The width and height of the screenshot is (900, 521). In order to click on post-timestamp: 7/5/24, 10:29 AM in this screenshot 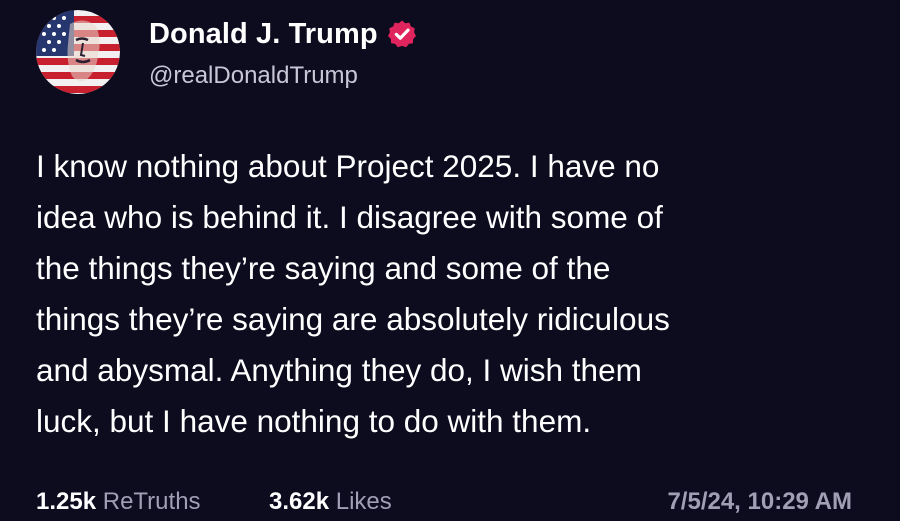, I will do `click(759, 502)`.